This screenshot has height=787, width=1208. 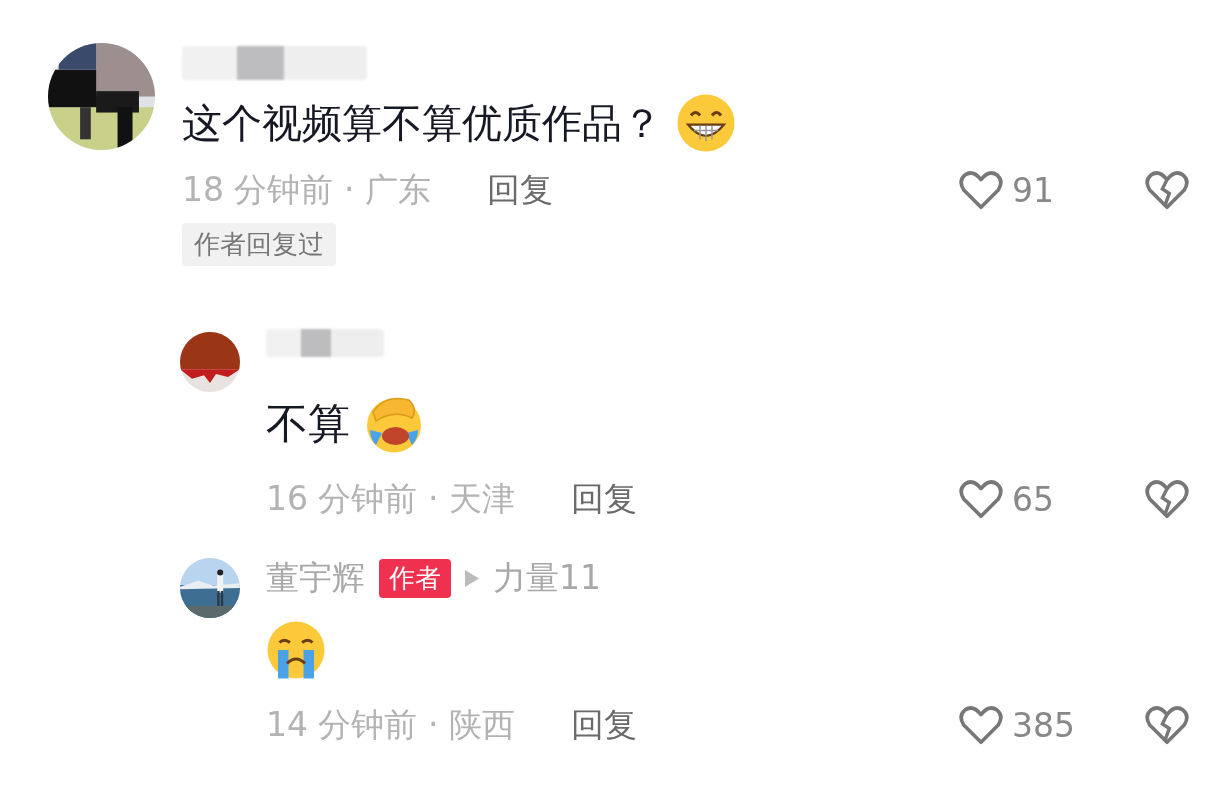 I want to click on comment-text: 这个视频算不算优质作品？, so click(x=422, y=123).